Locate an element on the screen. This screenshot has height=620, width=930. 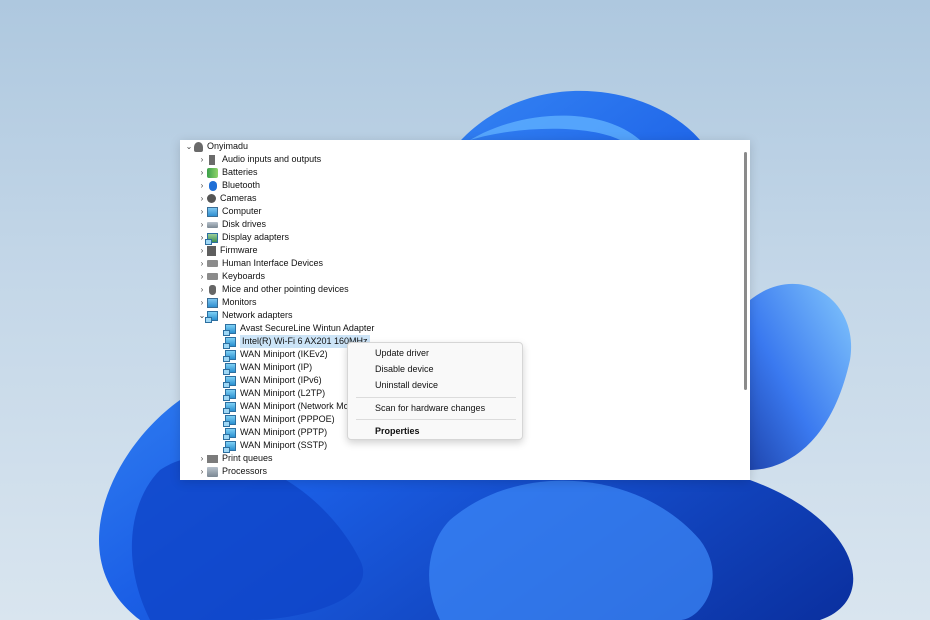
vertical-scrollbar is located at coordinates (745, 271).